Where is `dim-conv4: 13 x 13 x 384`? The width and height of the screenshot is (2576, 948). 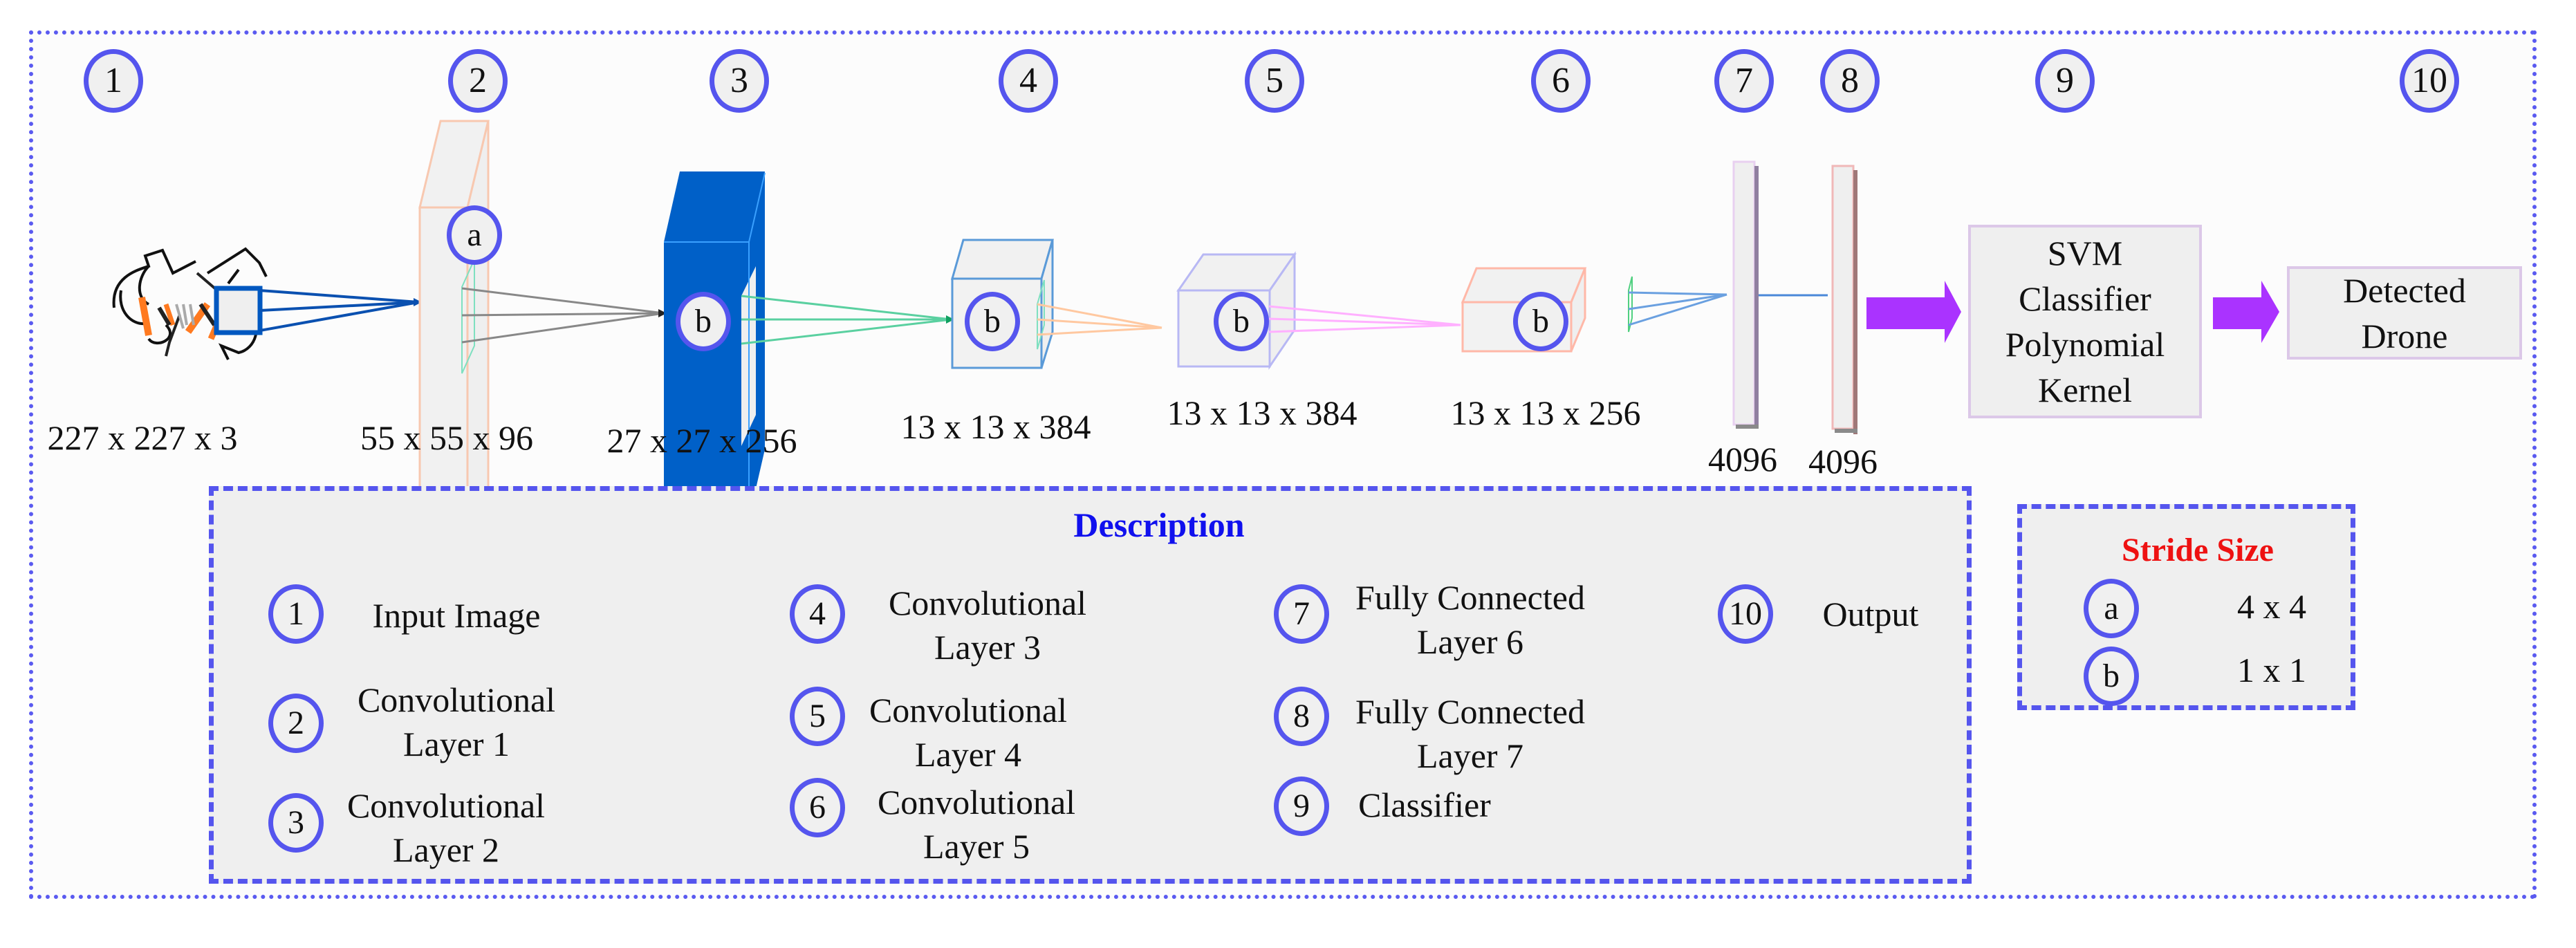
dim-conv4: 13 x 13 x 384 is located at coordinates (1262, 412).